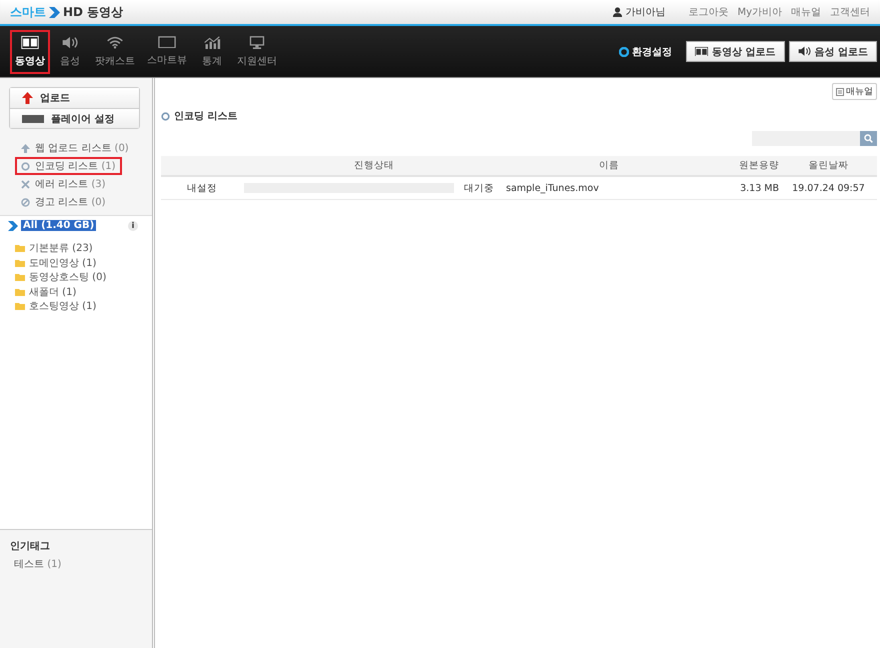 This screenshot has height=648, width=880. What do you see at coordinates (374, 166) in the screenshot?
I see `column-header: 진행상태` at bounding box center [374, 166].